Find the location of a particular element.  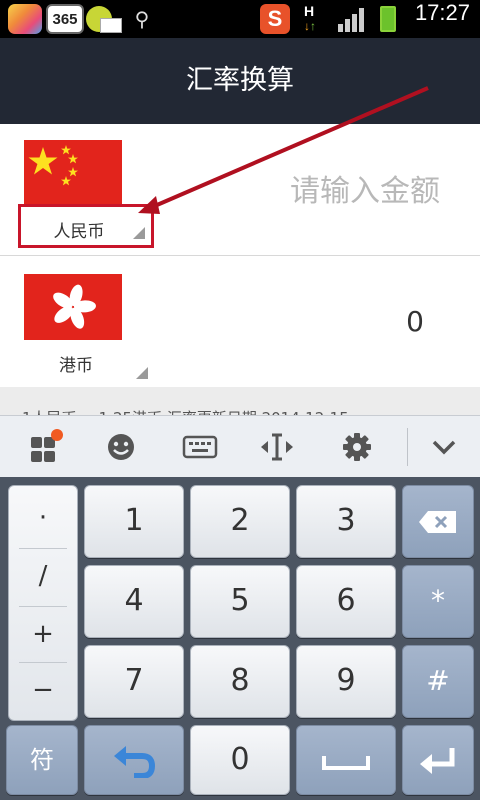

space-key is located at coordinates (346, 760).